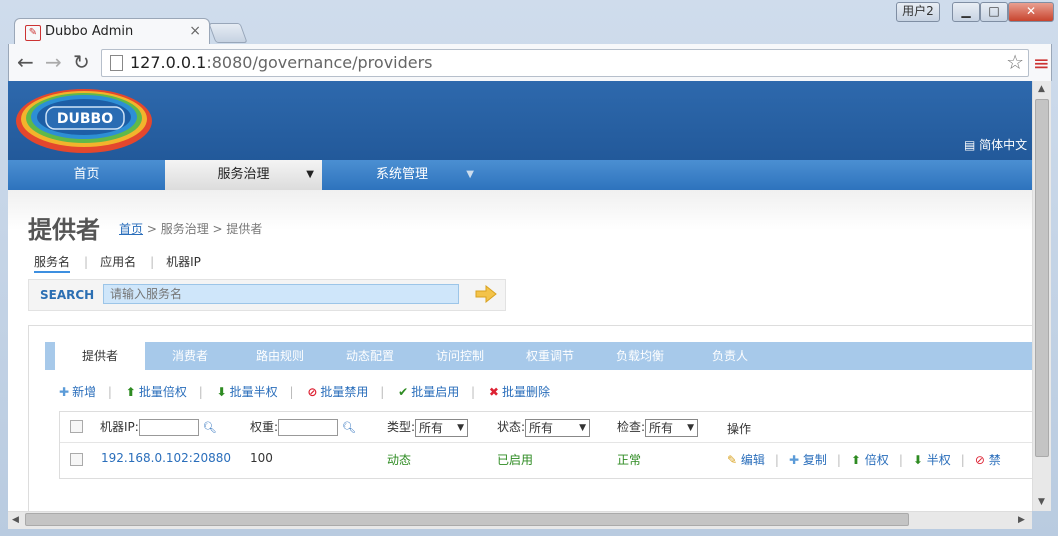  I want to click on search-tab-ip: 机器IP, so click(183, 262).